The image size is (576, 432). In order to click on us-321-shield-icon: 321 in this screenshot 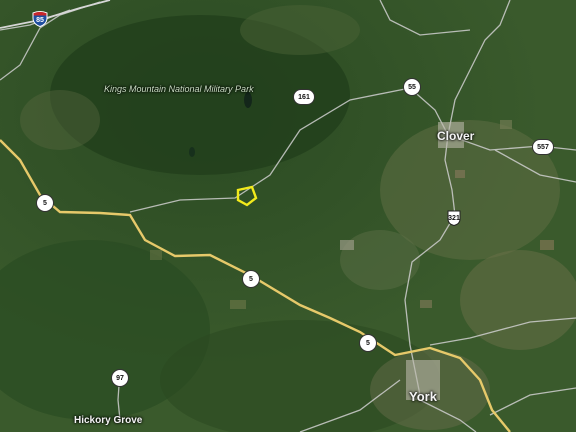, I will do `click(454, 218)`.